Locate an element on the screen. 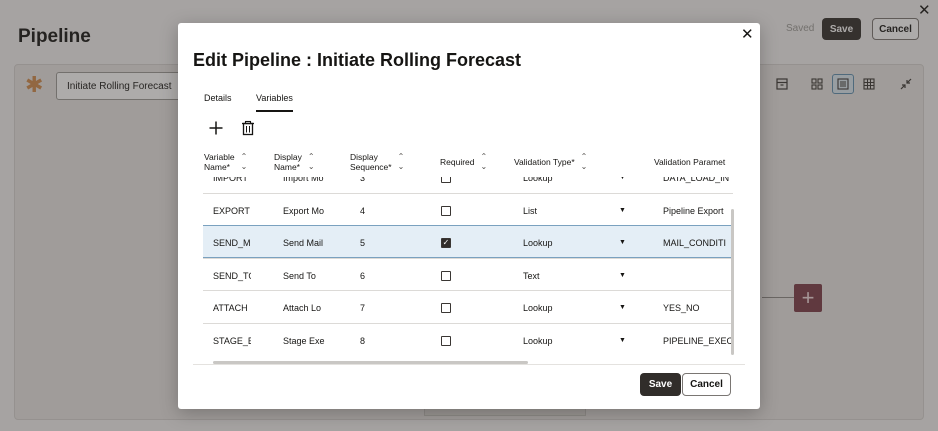 The height and width of the screenshot is (431, 938). table-row: STAGE_E Stage Exe 8 Lookup ▼ PIPELINE_EXEC is located at coordinates (468, 339).